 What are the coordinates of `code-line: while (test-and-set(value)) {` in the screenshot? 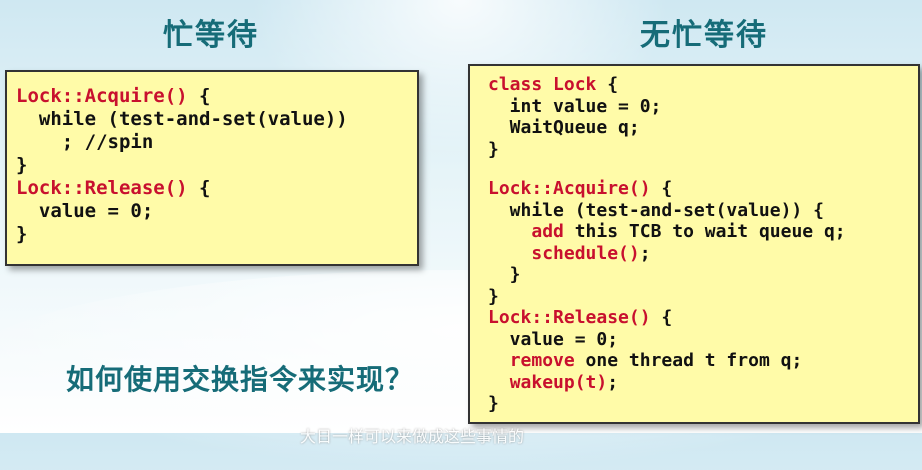 It's located at (667, 211).